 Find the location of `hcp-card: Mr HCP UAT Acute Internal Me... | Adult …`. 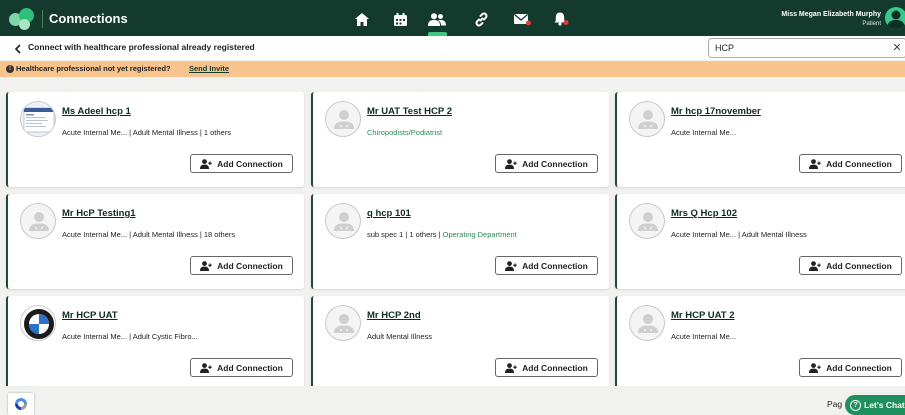

hcp-card: Mr HCP UAT Acute Internal Me... | Adult … is located at coordinates (155, 343).